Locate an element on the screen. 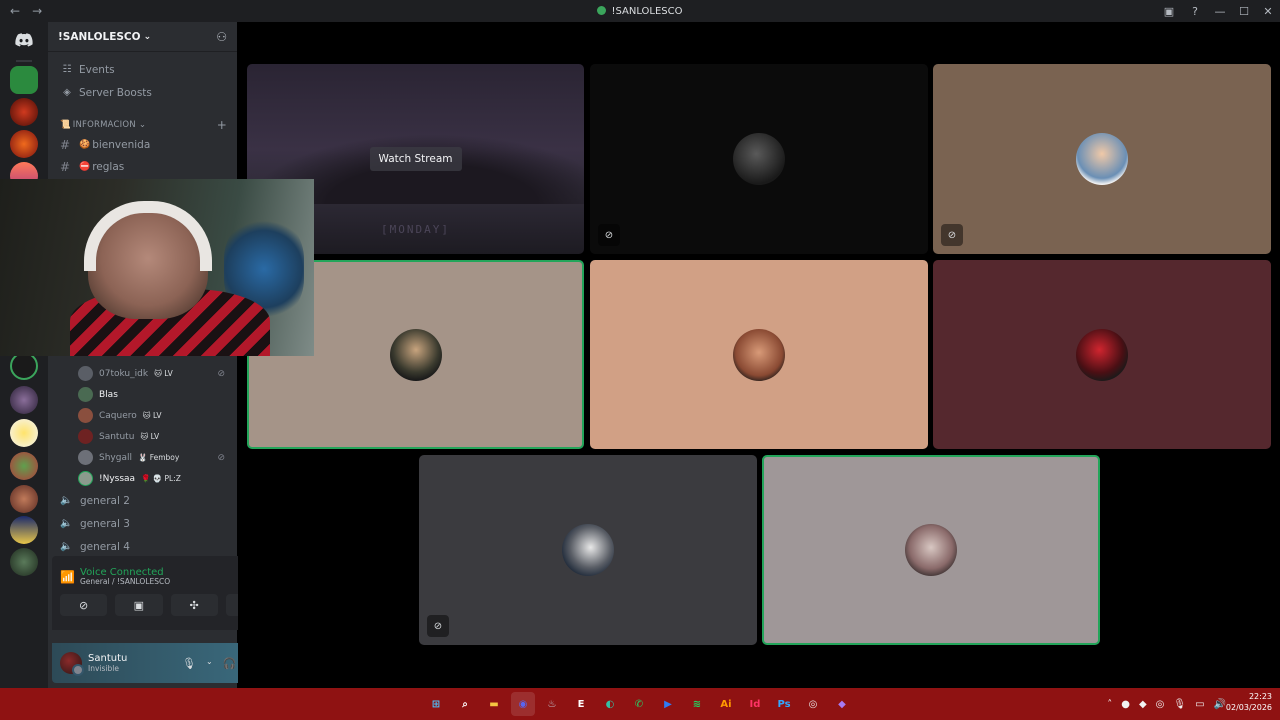 The height and width of the screenshot is (720, 1280). start-icon: ⊞ is located at coordinates (436, 704).